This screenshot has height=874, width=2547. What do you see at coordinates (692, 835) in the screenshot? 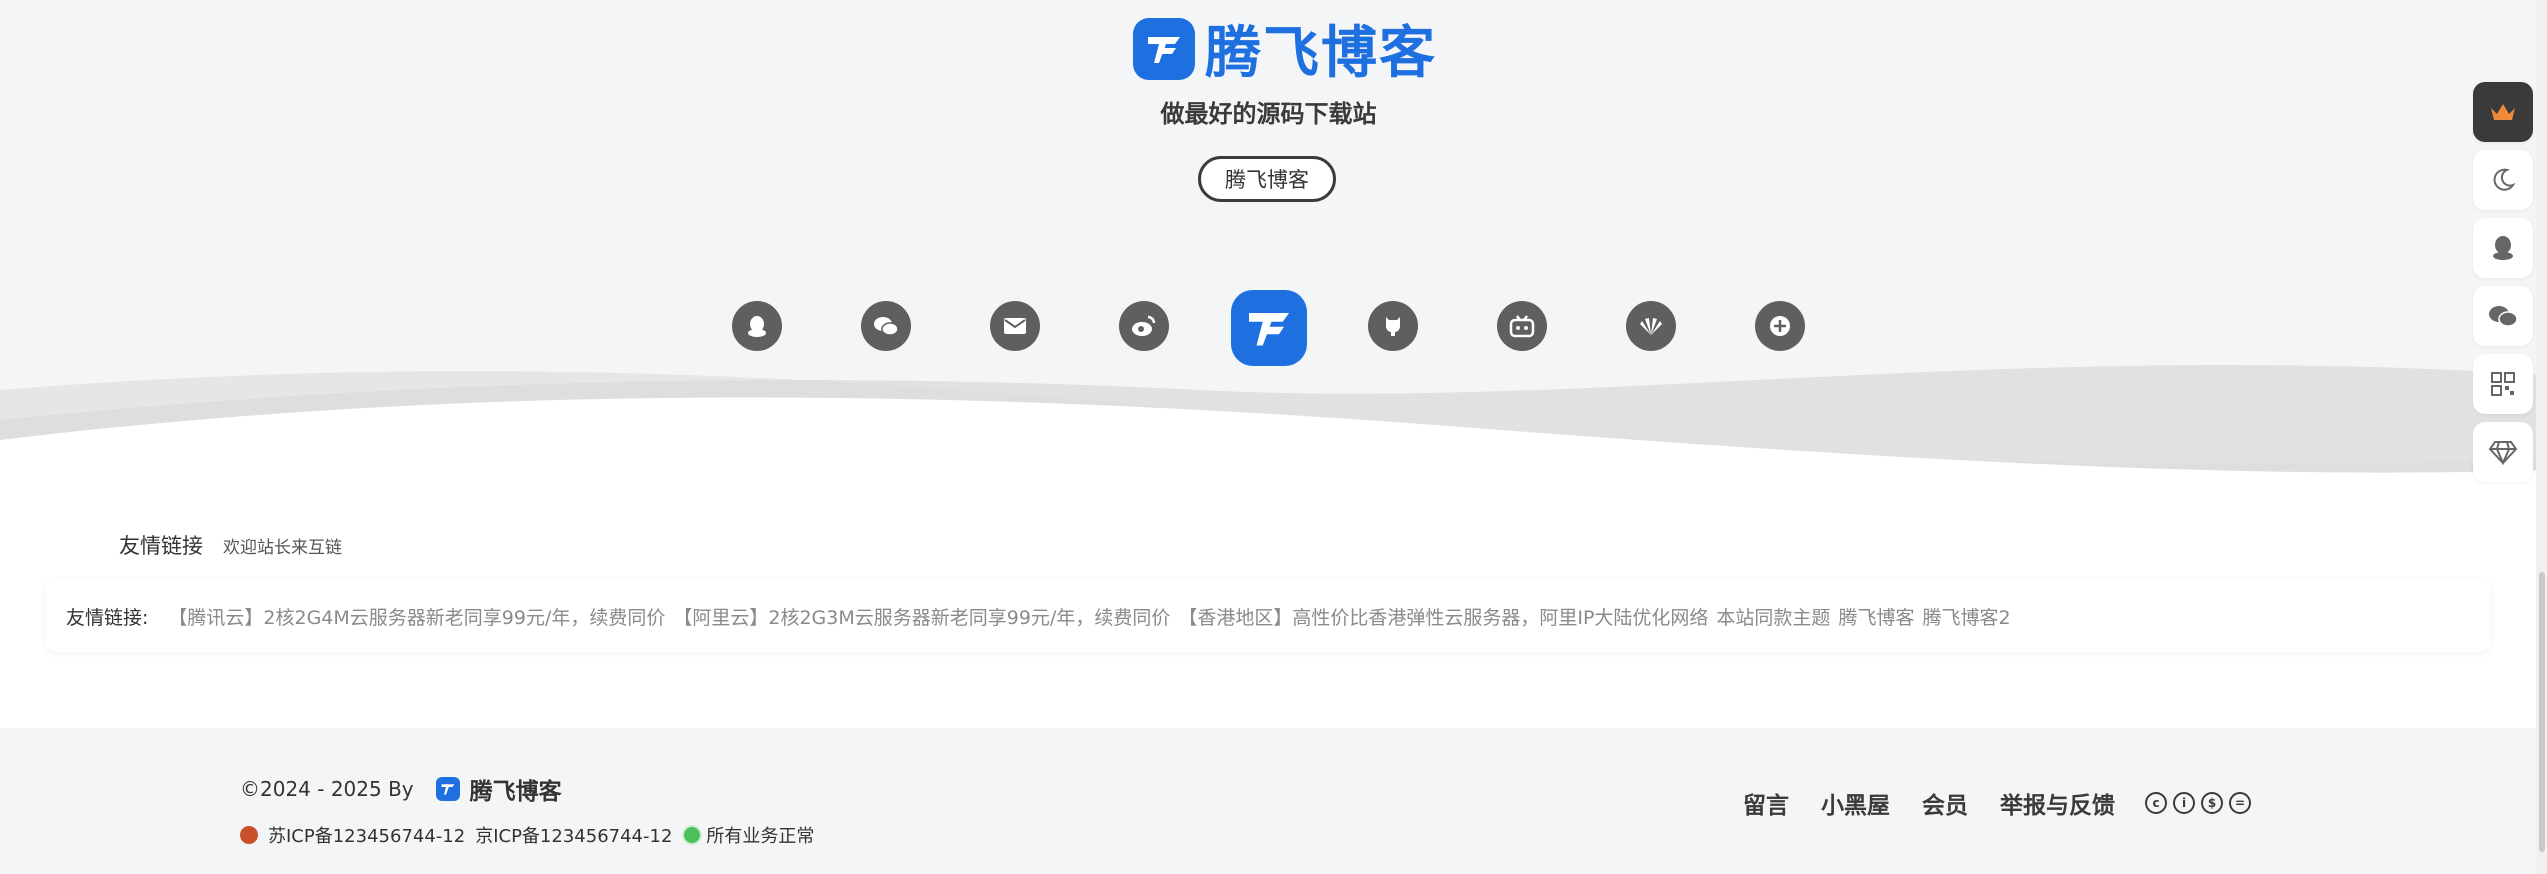
I see `status-dot-icon` at bounding box center [692, 835].